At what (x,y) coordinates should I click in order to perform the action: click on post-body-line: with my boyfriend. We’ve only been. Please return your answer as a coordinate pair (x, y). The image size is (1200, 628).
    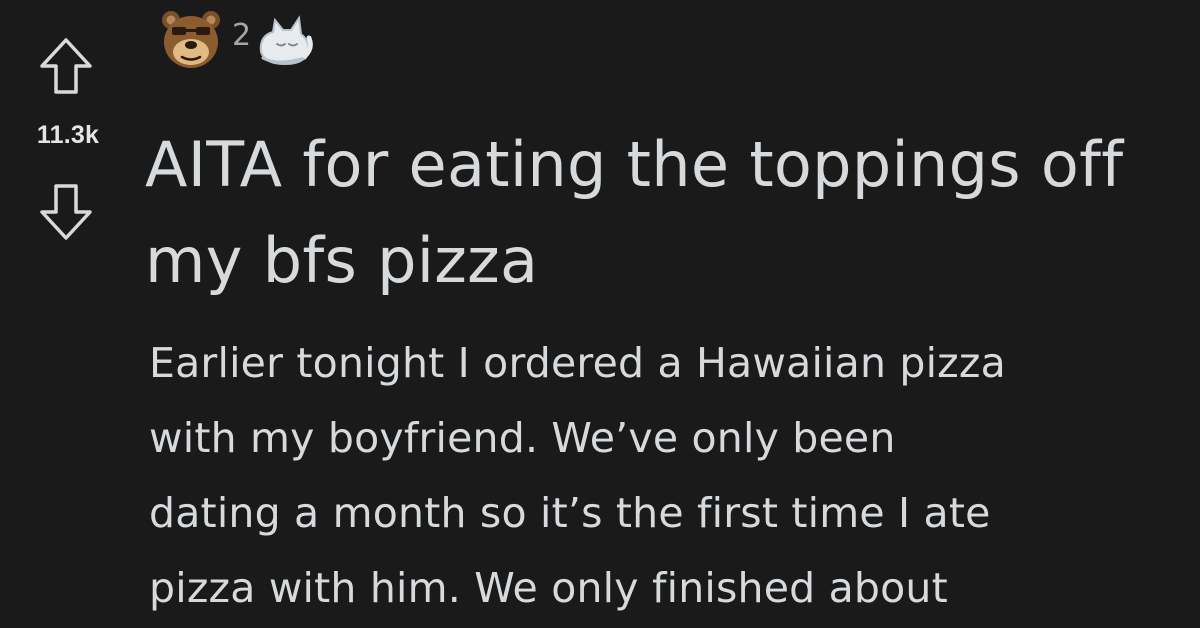
    Looking at the image, I should click on (522, 438).